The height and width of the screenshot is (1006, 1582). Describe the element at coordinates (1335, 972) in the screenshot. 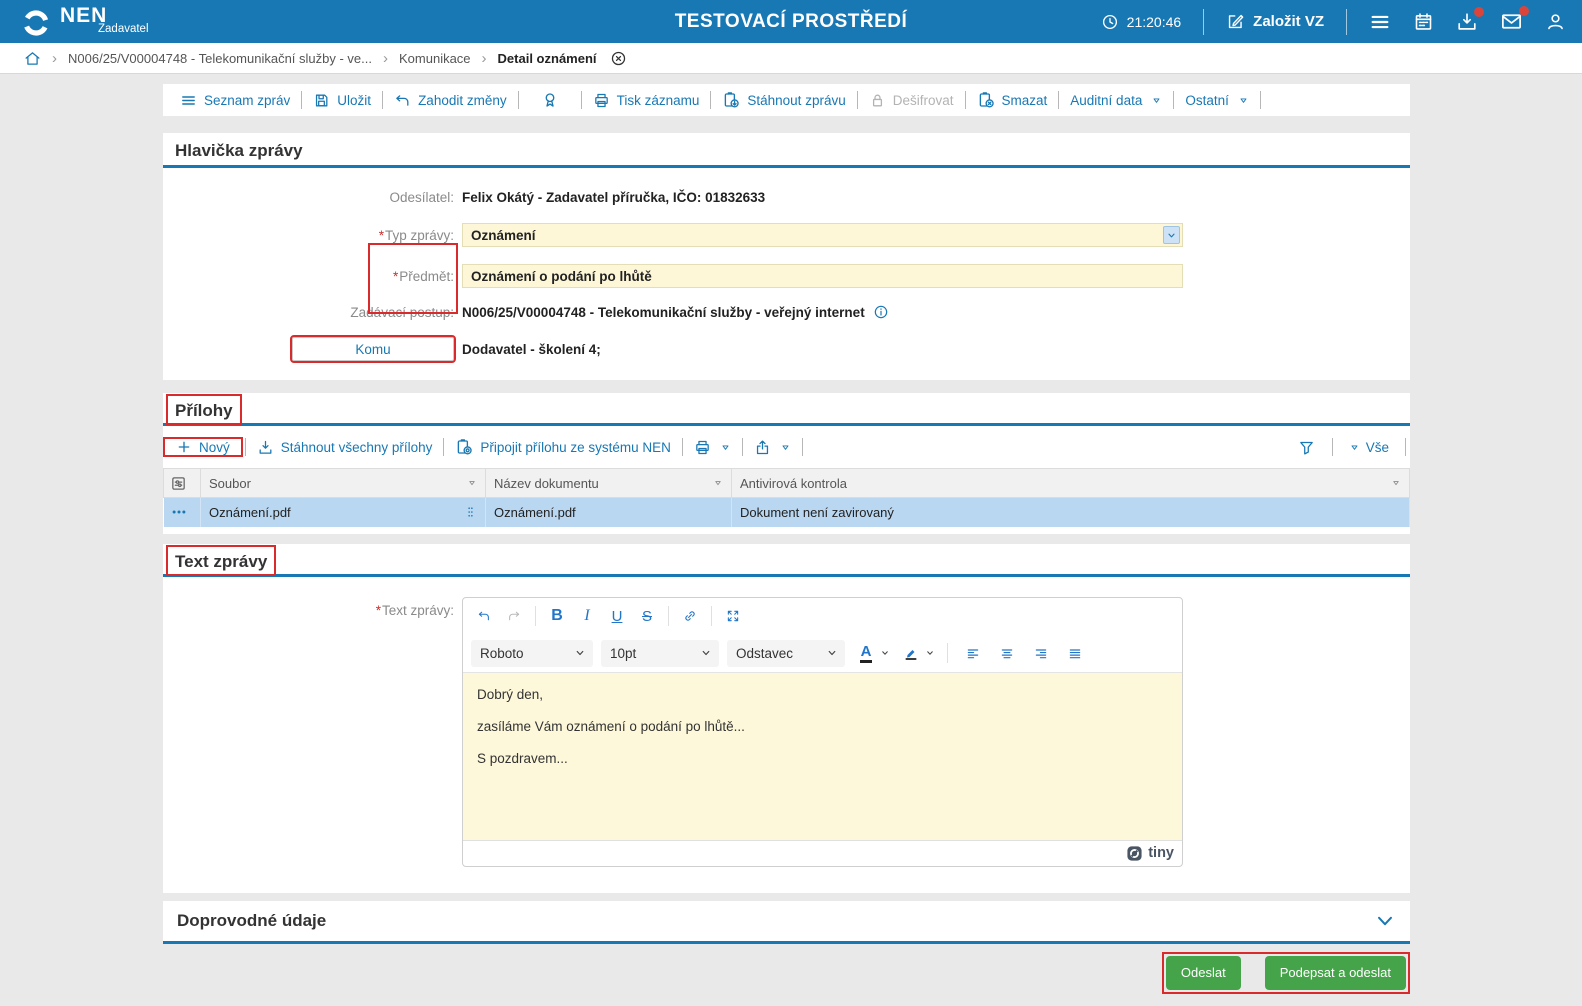

I see `podepsat-a-odeslat-button: Podepsat a odeslat` at that location.